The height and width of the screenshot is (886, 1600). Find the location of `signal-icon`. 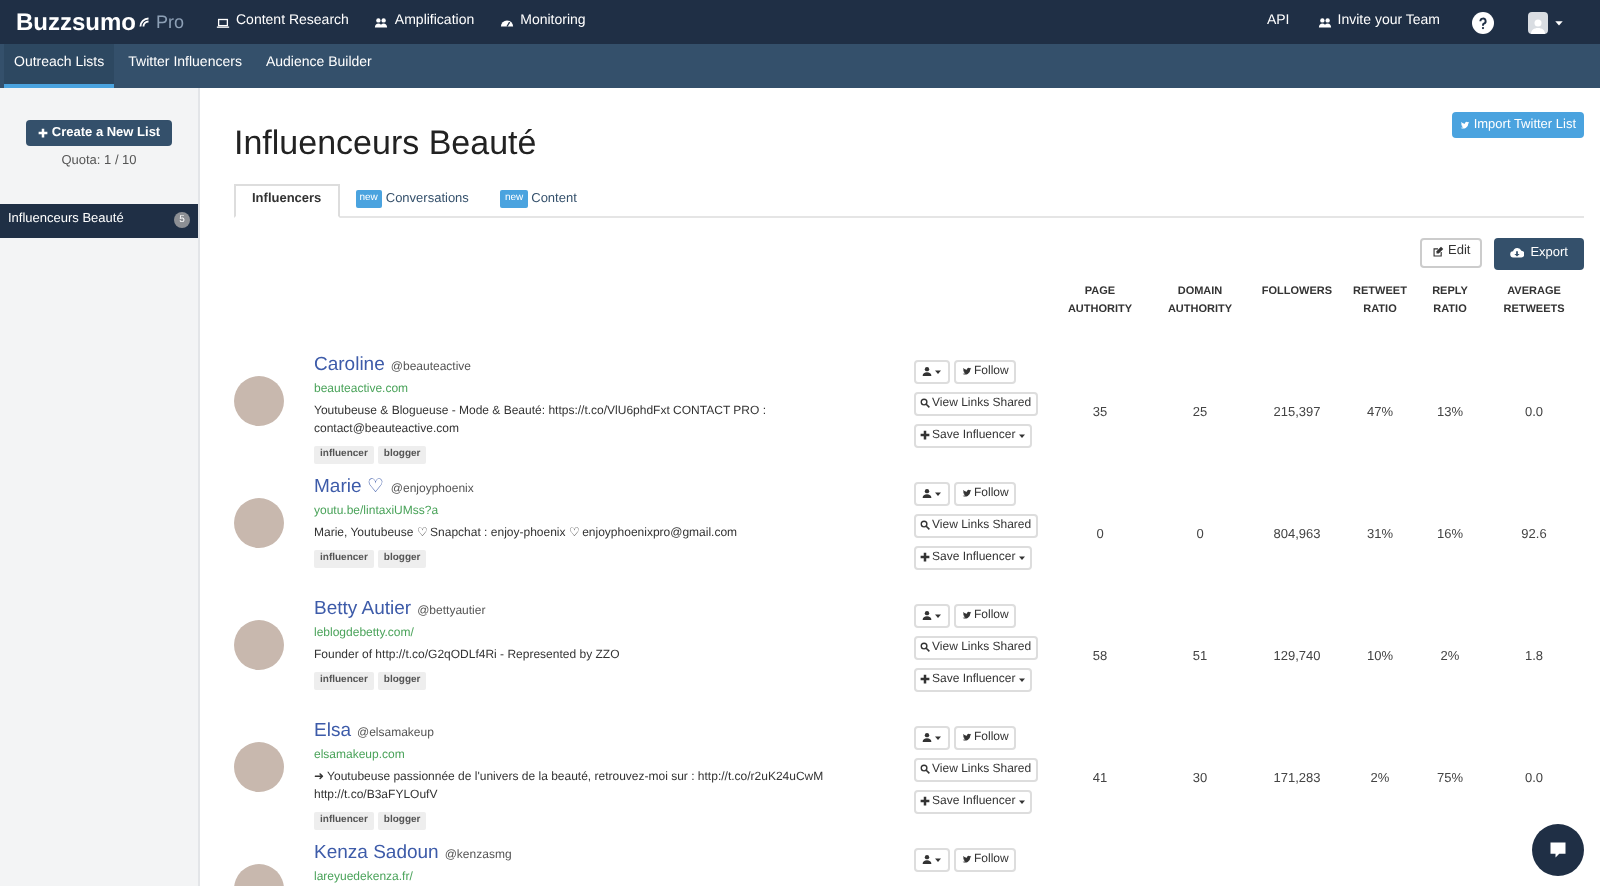

signal-icon is located at coordinates (144, 22).